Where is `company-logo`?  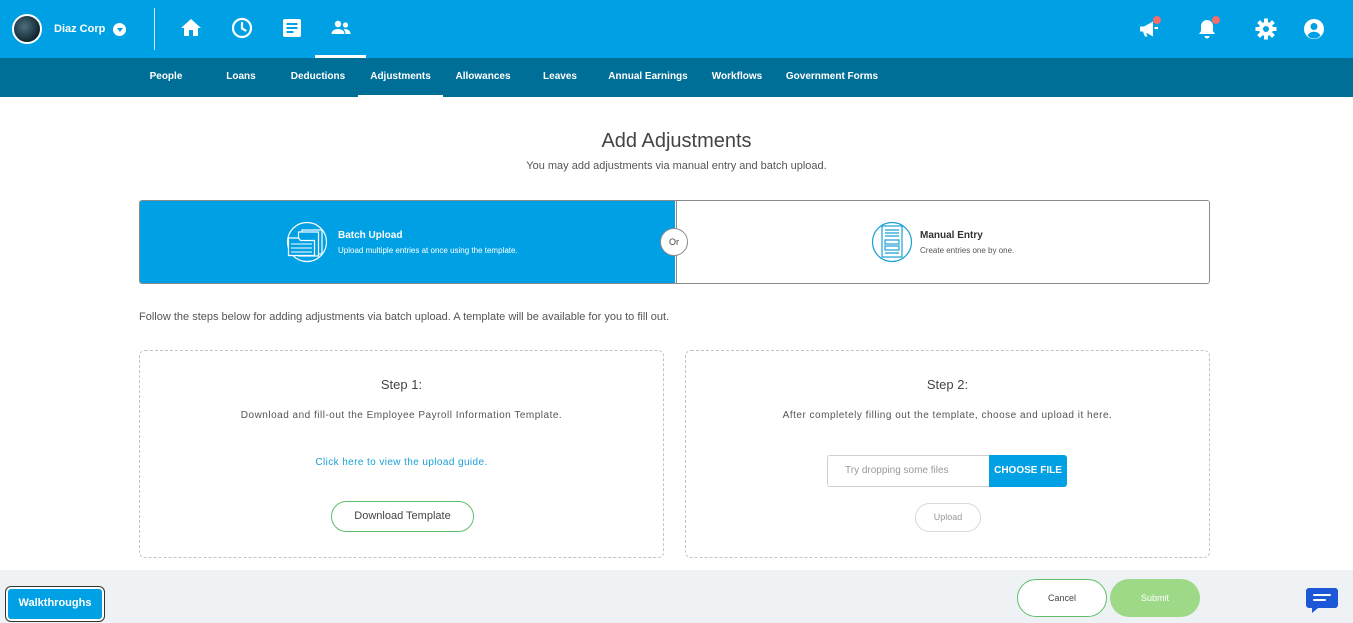 company-logo is located at coordinates (27, 29).